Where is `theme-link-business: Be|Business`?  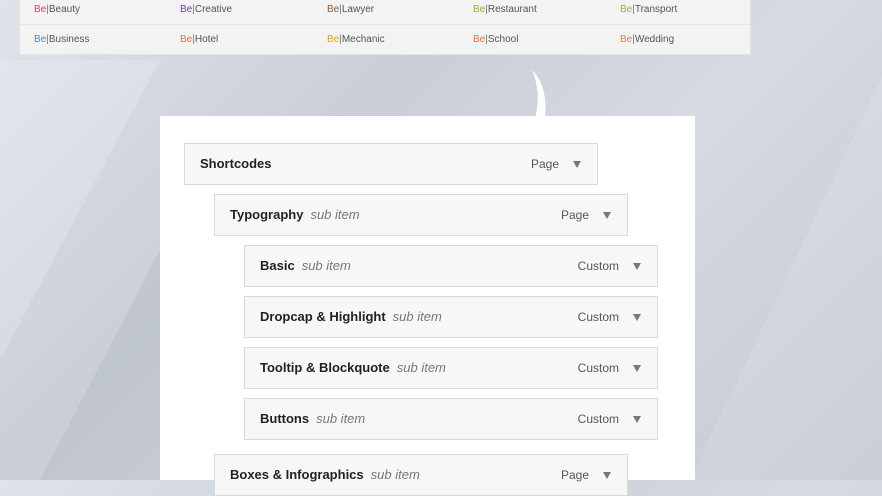 theme-link-business: Be|Business is located at coordinates (61, 39).